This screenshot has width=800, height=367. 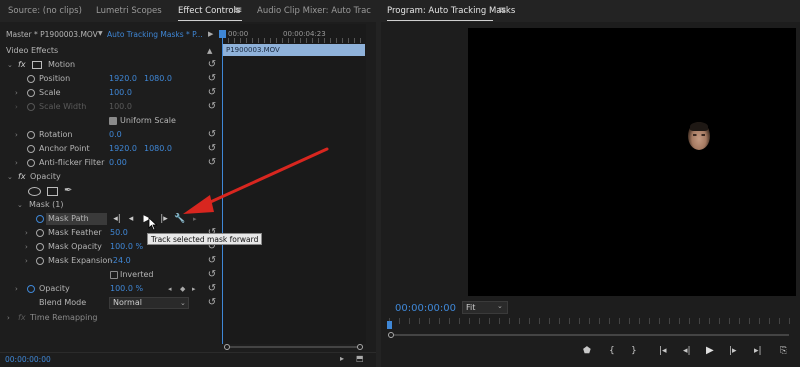 I want to click on annotation-arrow-shaft, so click(x=266, y=176).